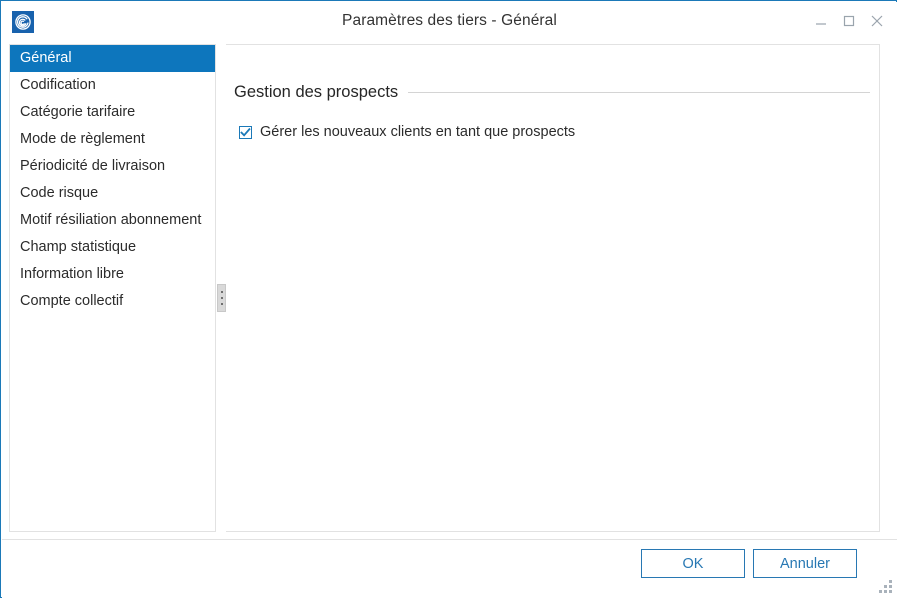 This screenshot has height=599, width=897. I want to click on sidebar-item-label: Code risque, so click(59, 193).